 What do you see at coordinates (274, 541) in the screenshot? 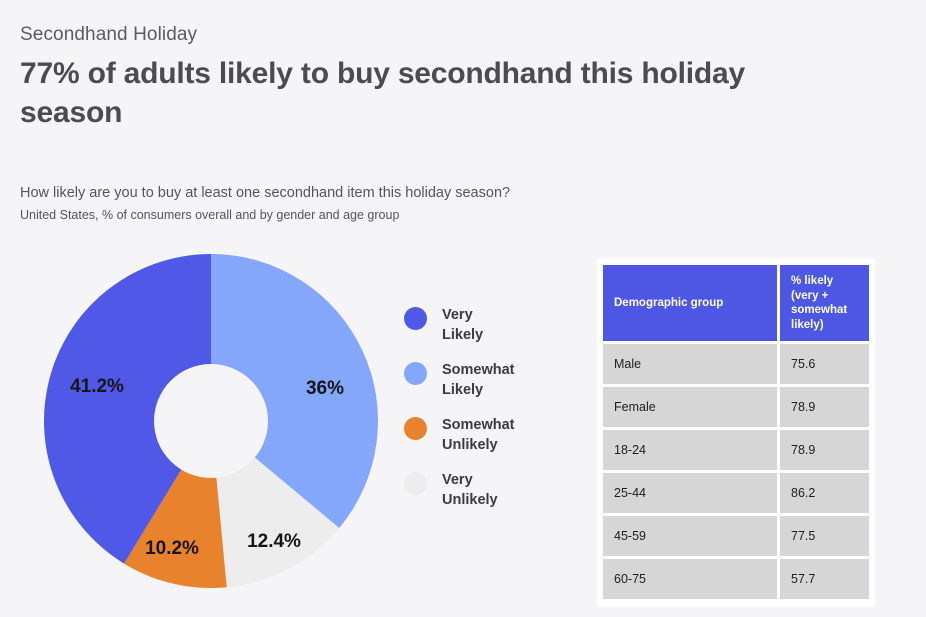
I see `donut-slice-value-label: 12.4%` at bounding box center [274, 541].